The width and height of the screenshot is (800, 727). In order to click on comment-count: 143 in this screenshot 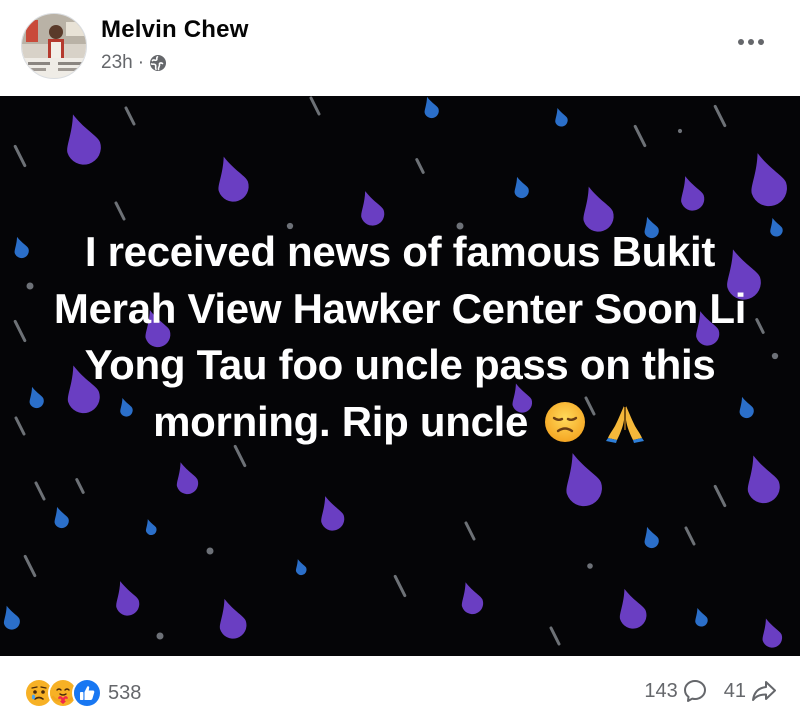, I will do `click(661, 690)`.